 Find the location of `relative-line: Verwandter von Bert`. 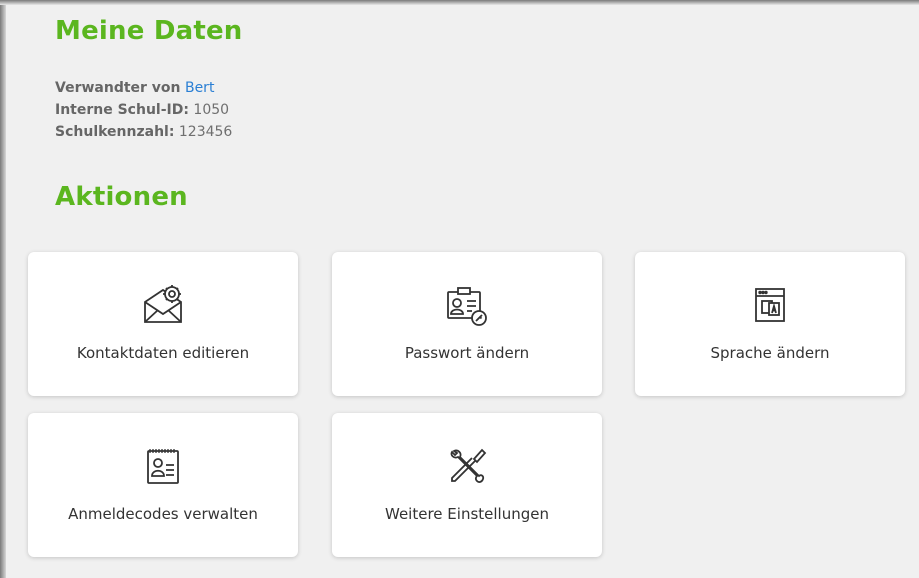

relative-line: Verwandter von Bert is located at coordinates (134, 88).